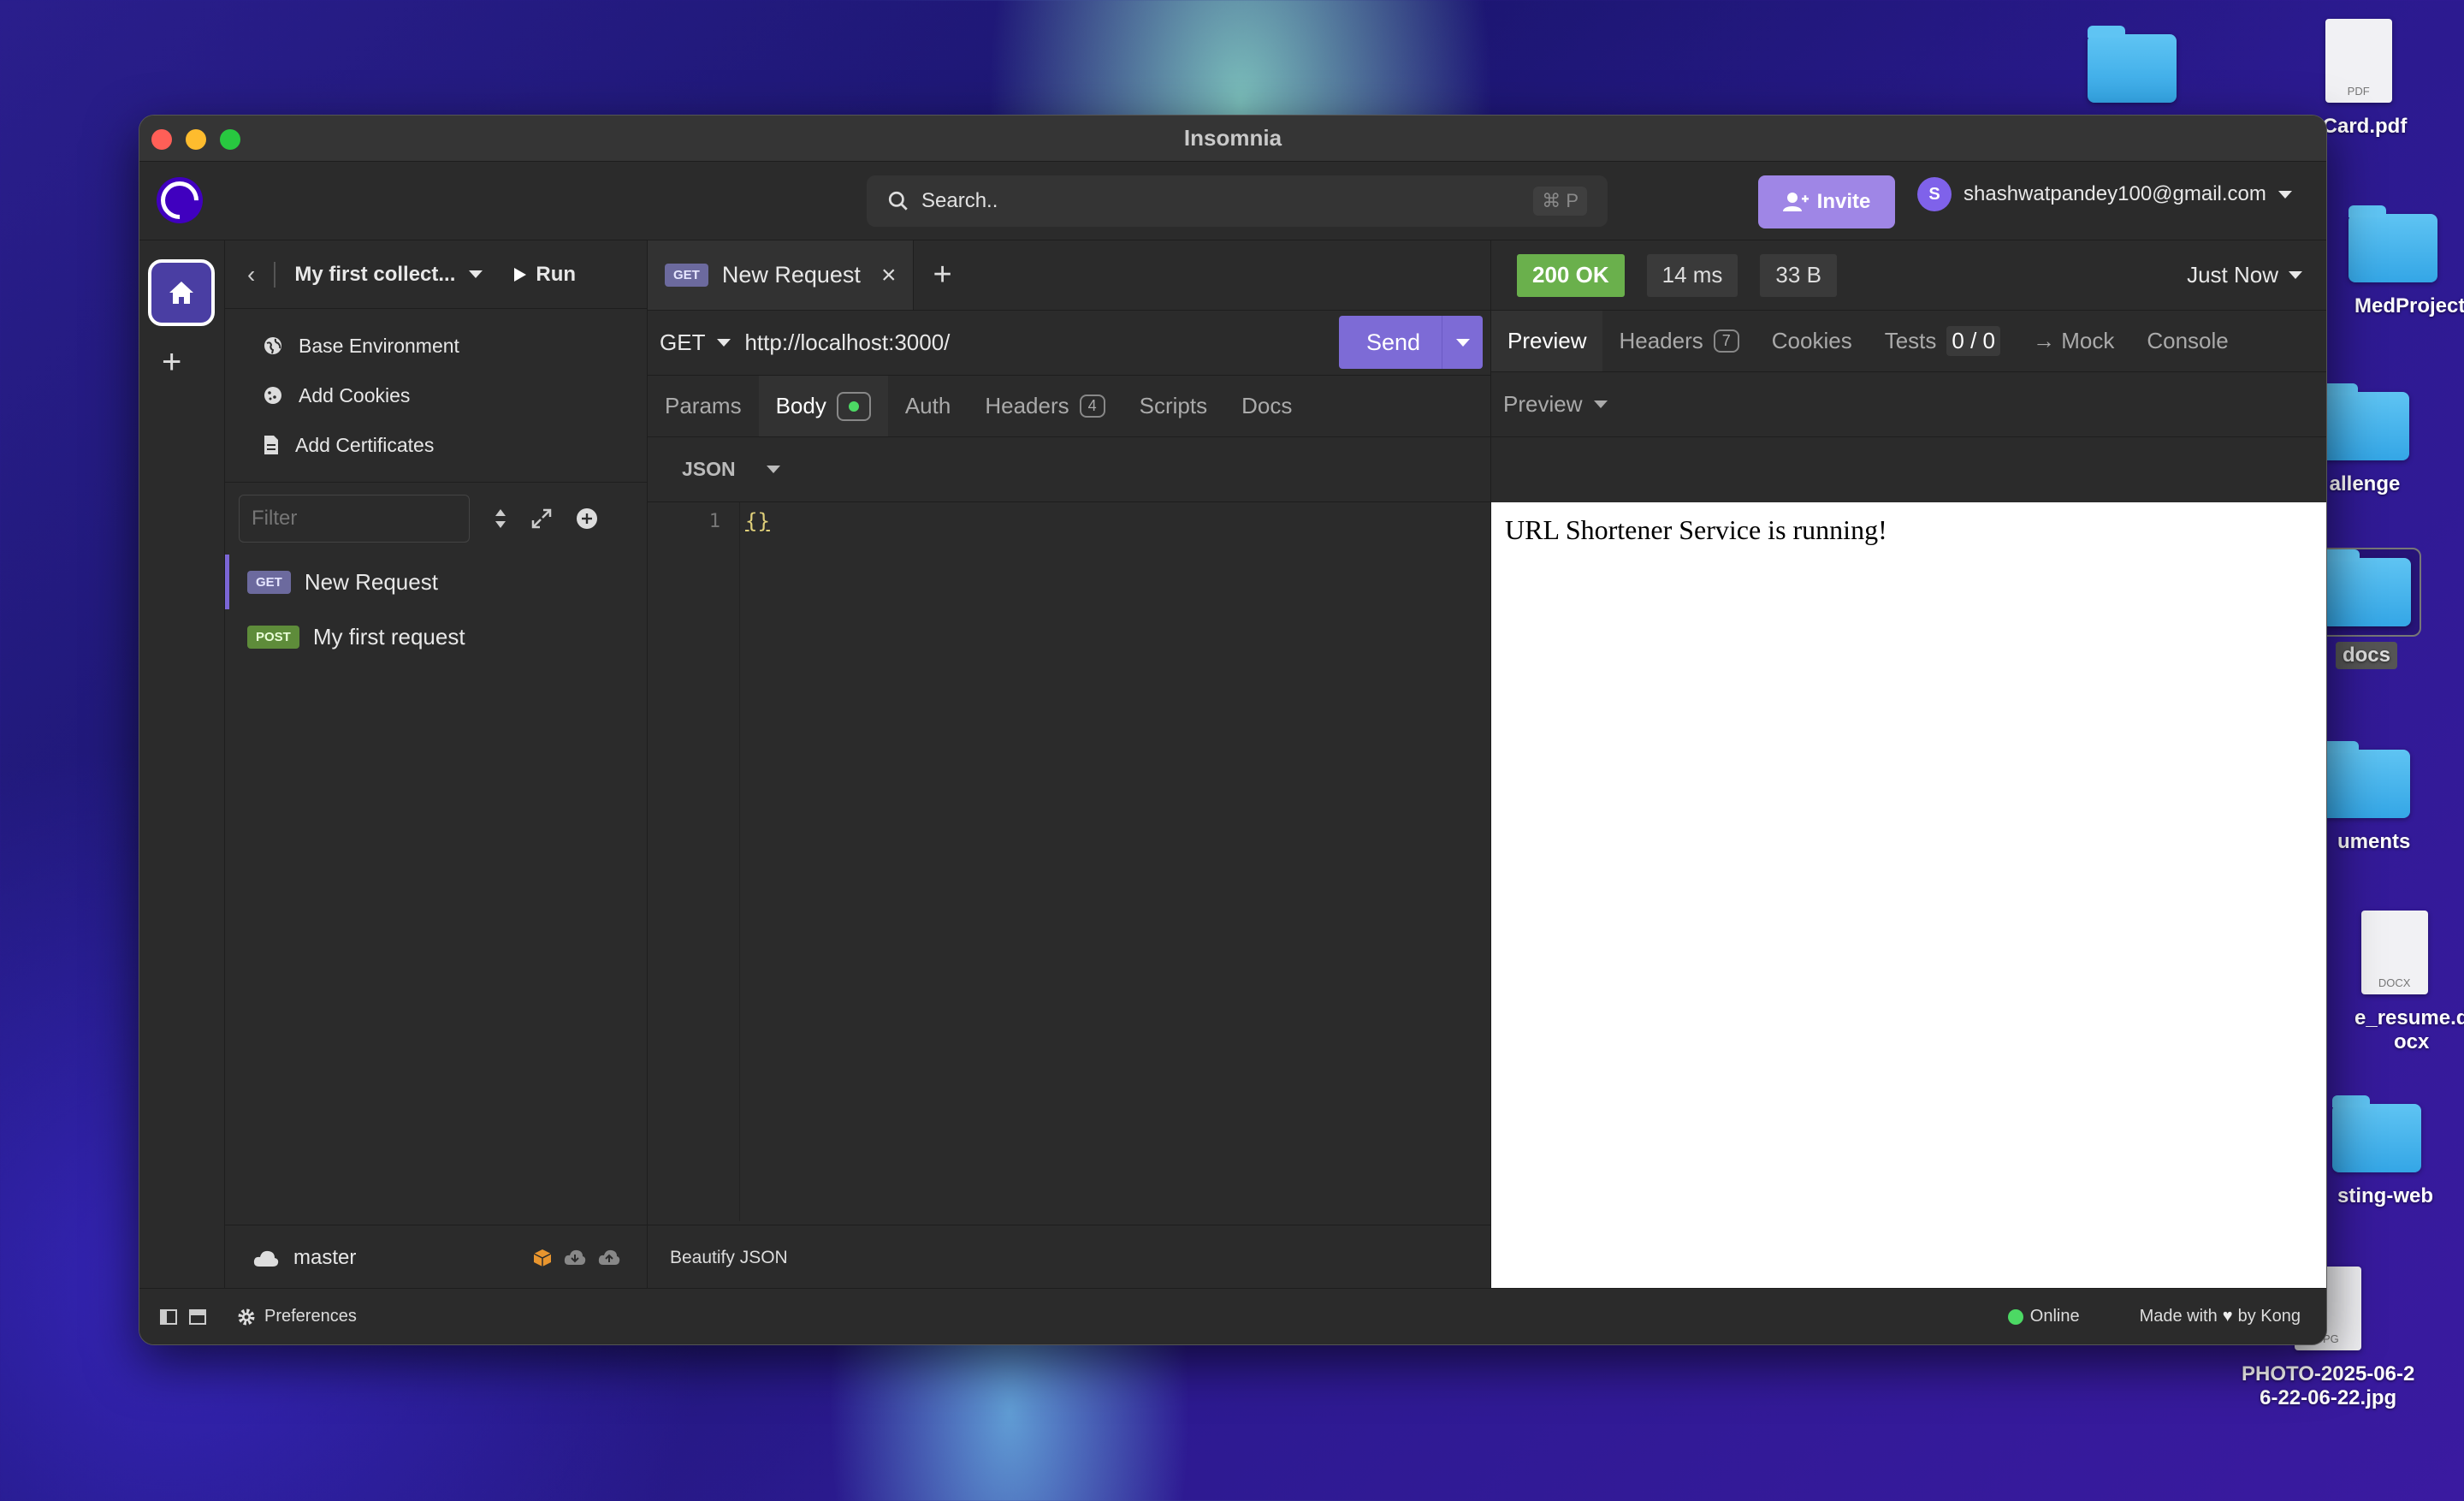  I want to click on cloud-download-icon, so click(575, 1257).